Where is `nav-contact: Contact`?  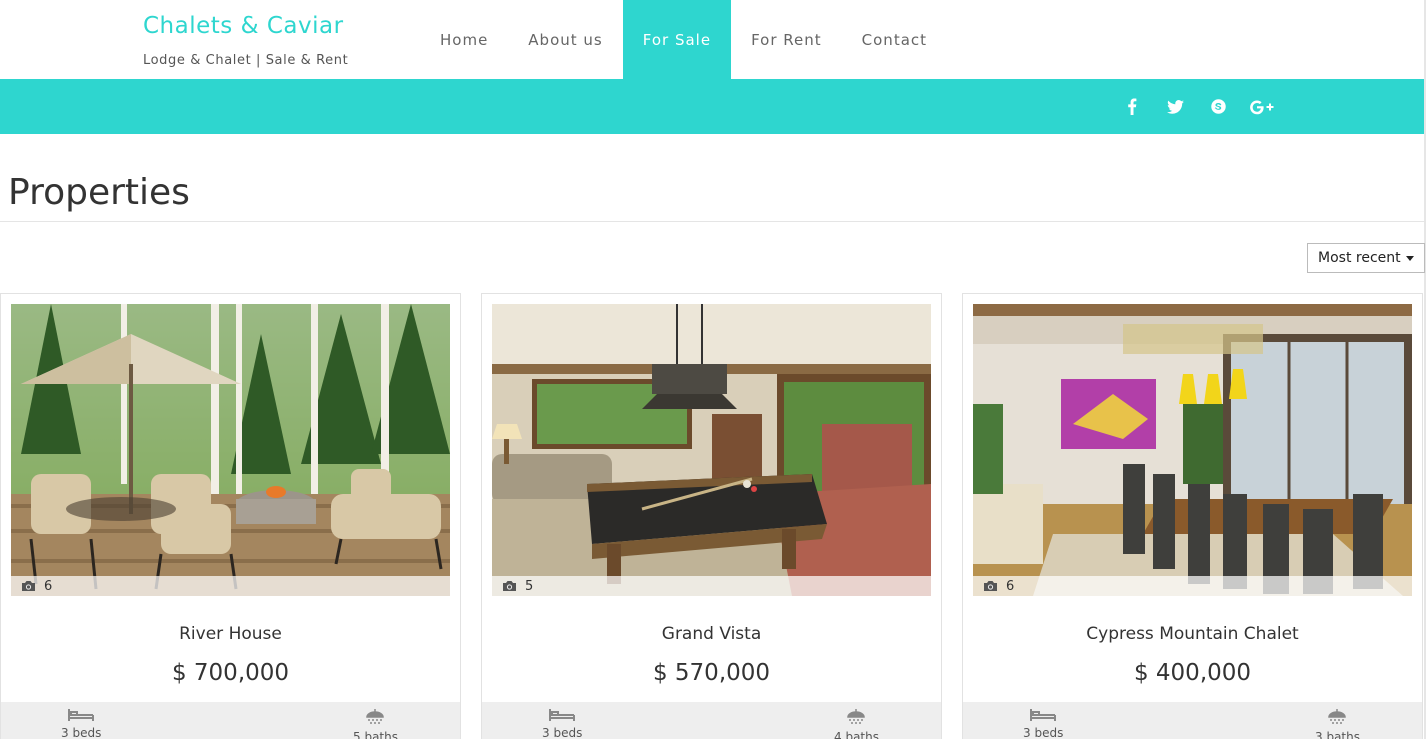 nav-contact: Contact is located at coordinates (894, 39).